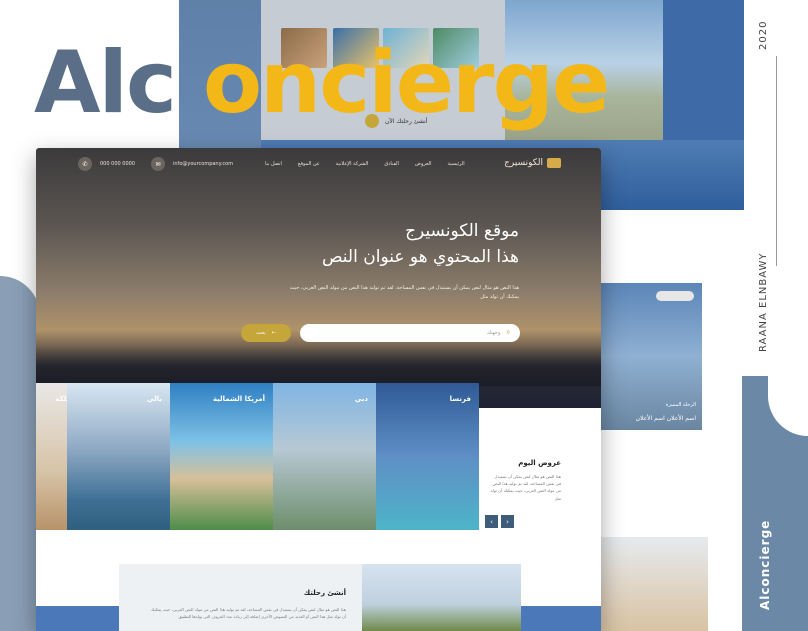  Describe the element at coordinates (650, 356) in the screenshot. I see `featured-trip-card: الرحلة المميزة اسم الأعلان اسم الأعلان` at that location.